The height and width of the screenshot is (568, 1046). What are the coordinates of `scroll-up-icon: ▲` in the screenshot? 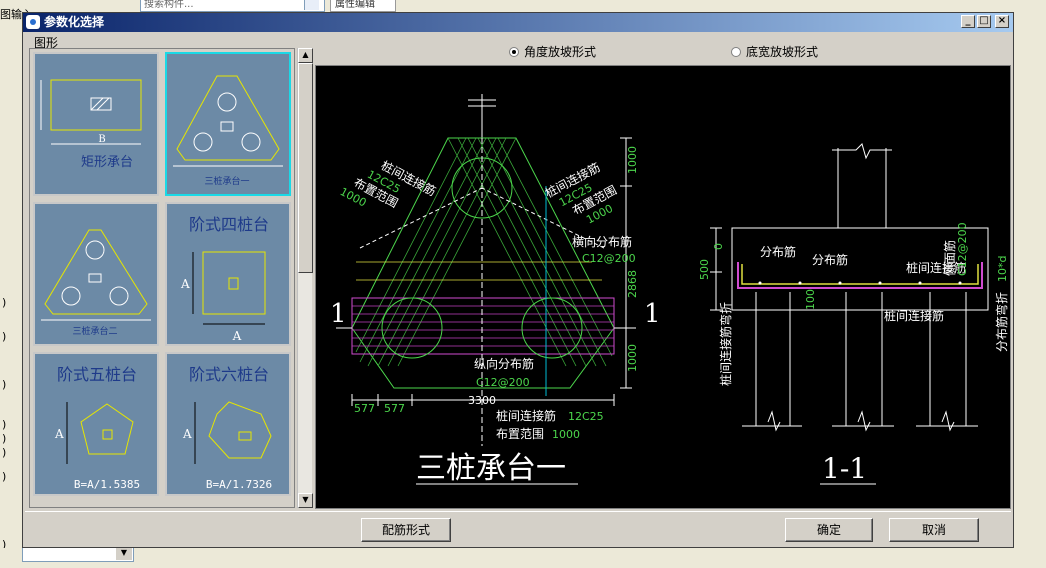 It's located at (305, 55).